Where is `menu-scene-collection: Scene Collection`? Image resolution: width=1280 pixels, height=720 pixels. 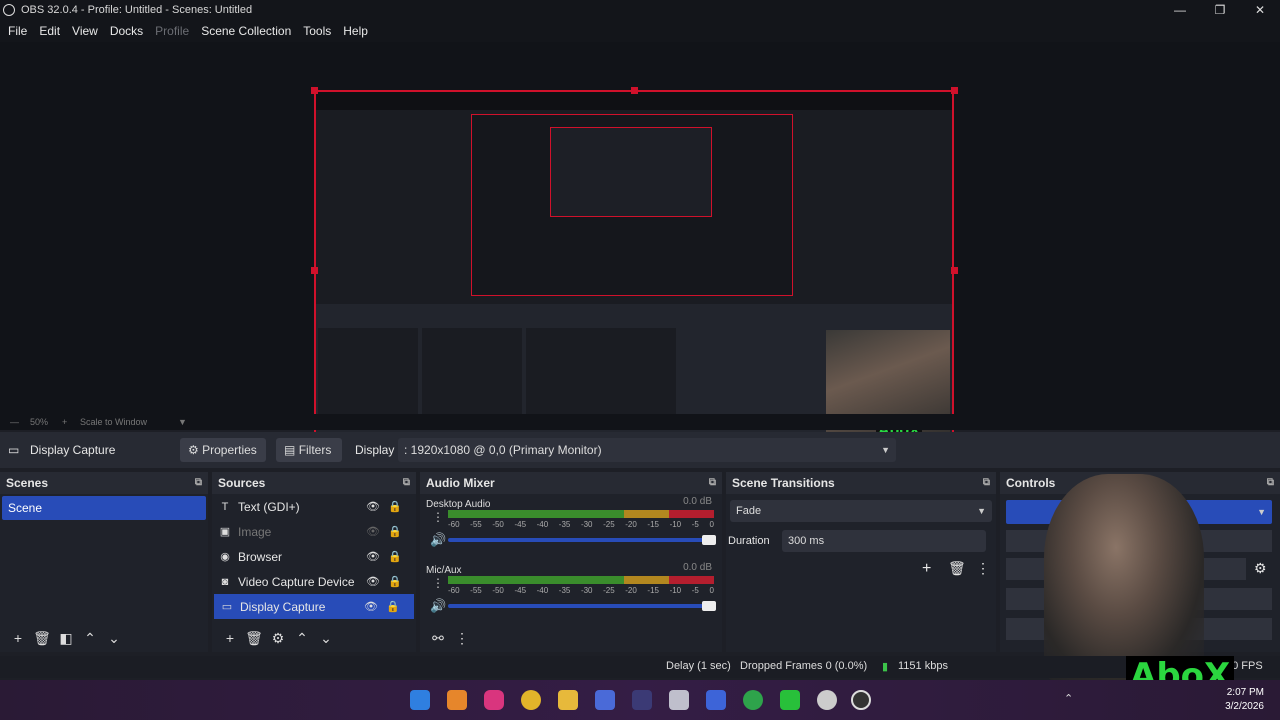
menu-scene-collection: Scene Collection is located at coordinates (246, 31).